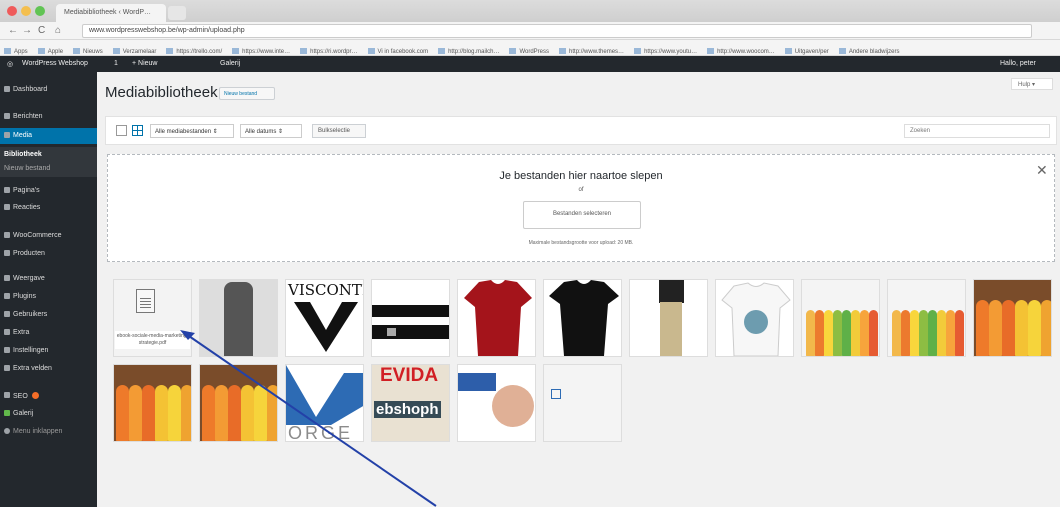 The height and width of the screenshot is (507, 1060). Describe the element at coordinates (88, 51) in the screenshot. I see `bookmark: Nieuws` at that location.